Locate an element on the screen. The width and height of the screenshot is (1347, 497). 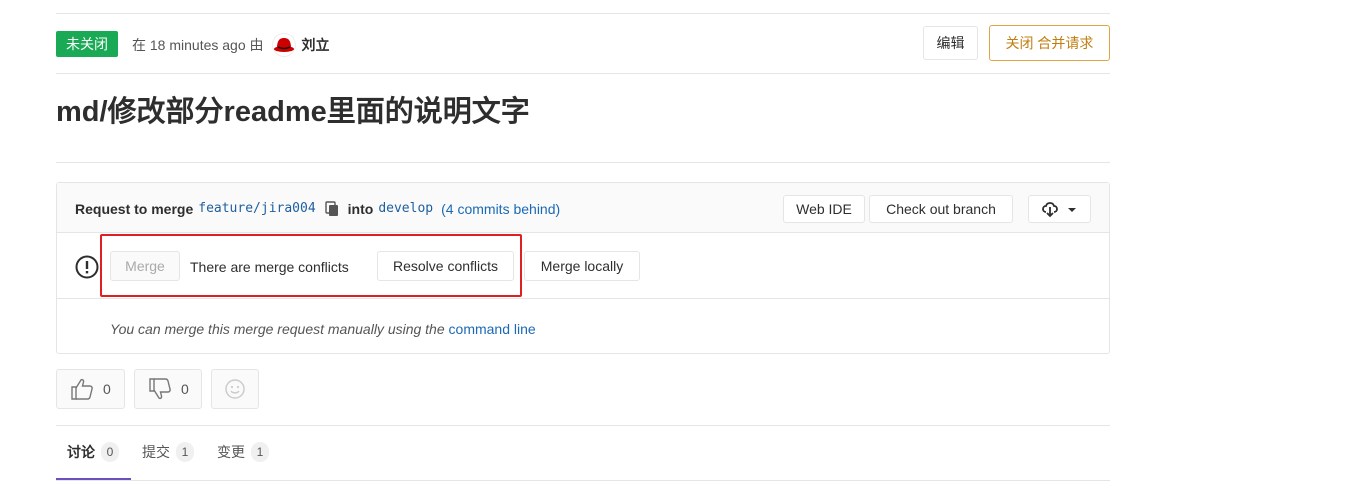
smiley-icon is located at coordinates (235, 389).